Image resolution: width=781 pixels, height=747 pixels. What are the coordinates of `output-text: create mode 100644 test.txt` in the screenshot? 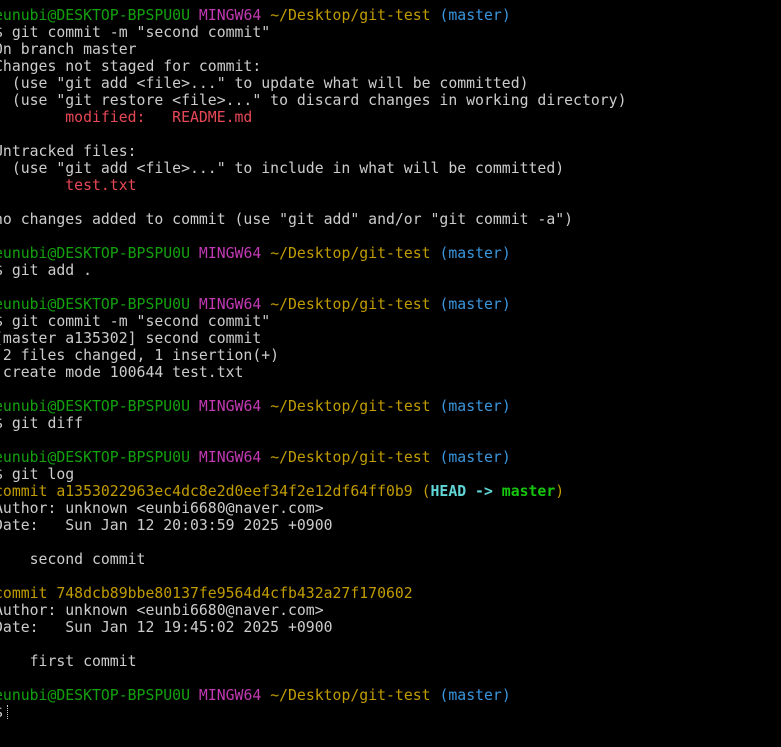 It's located at (122, 372).